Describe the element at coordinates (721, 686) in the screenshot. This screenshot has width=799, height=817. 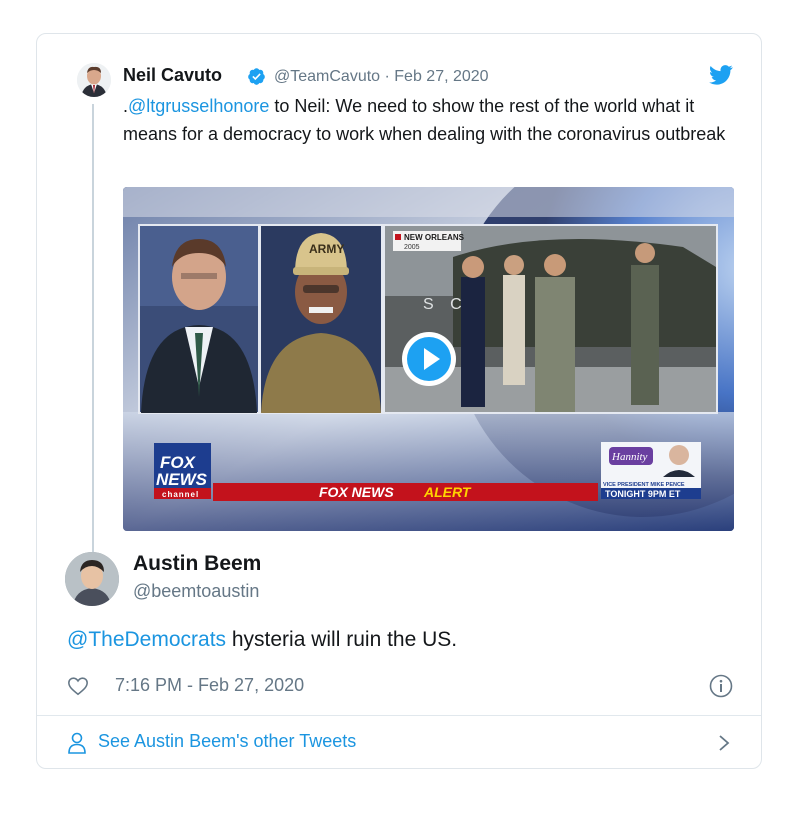
I see `info-icon` at that location.